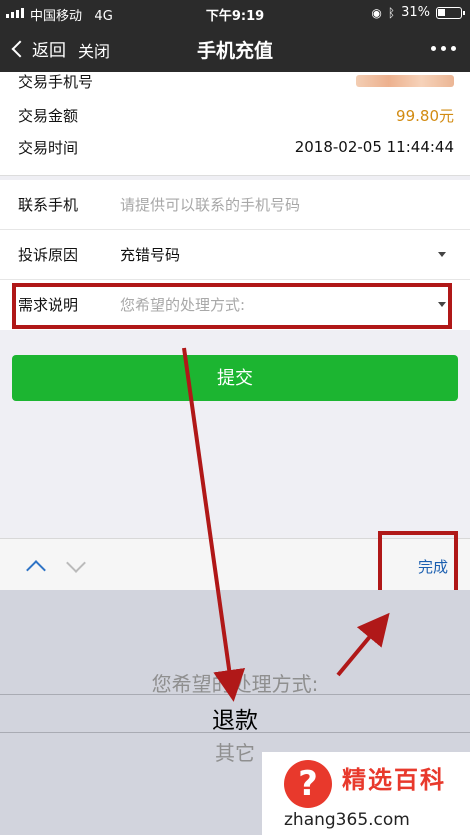 The width and height of the screenshot is (470, 835). Describe the element at coordinates (235, 718) in the screenshot. I see `picker-option-selected: 退款` at that location.